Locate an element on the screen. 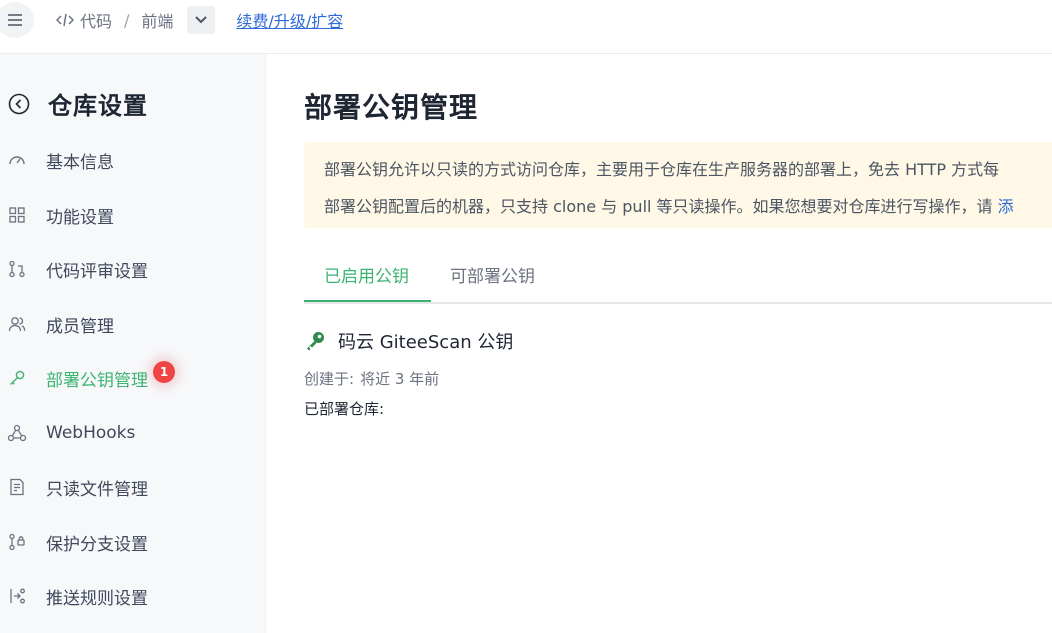 This screenshot has height=633, width=1052. sidebar-title: 仓库设置 is located at coordinates (98, 106).